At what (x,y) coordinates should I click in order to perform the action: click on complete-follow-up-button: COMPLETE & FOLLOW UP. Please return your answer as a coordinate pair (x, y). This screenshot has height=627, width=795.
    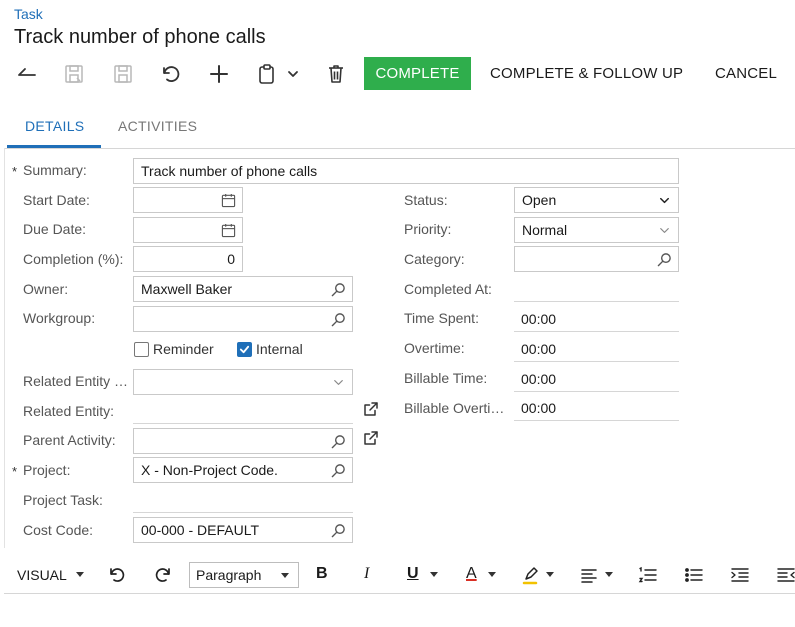
    Looking at the image, I should click on (586, 73).